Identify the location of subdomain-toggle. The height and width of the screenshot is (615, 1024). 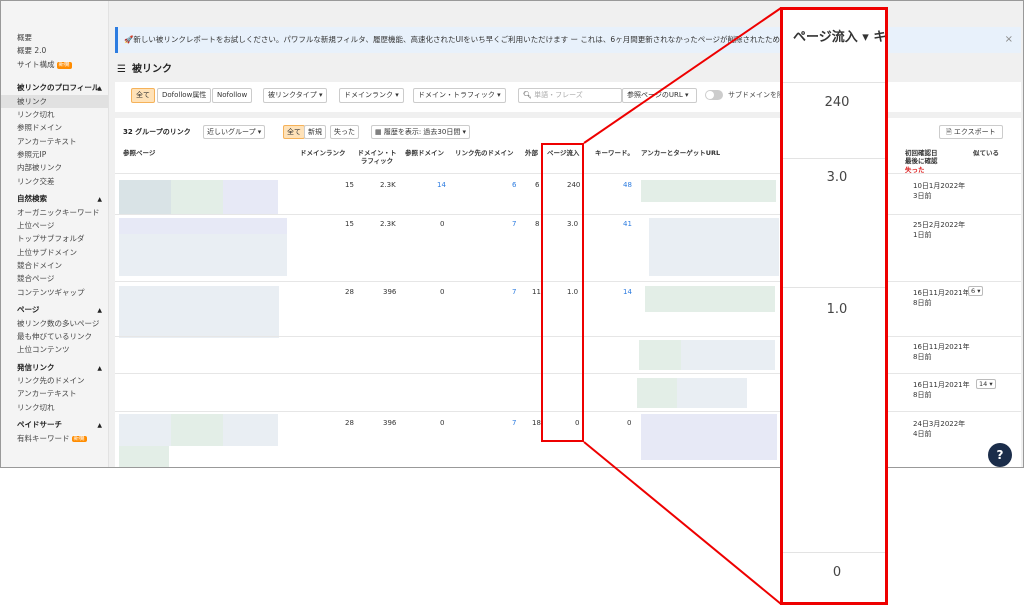
(714, 95).